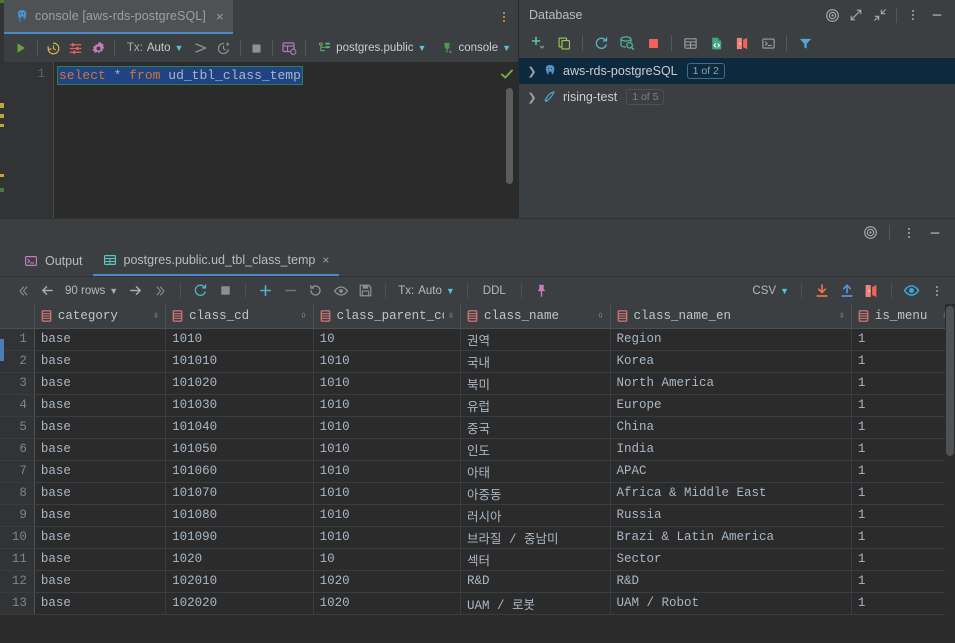  What do you see at coordinates (535, 405) in the screenshot?
I see `cell-class-name: 유럽` at bounding box center [535, 405].